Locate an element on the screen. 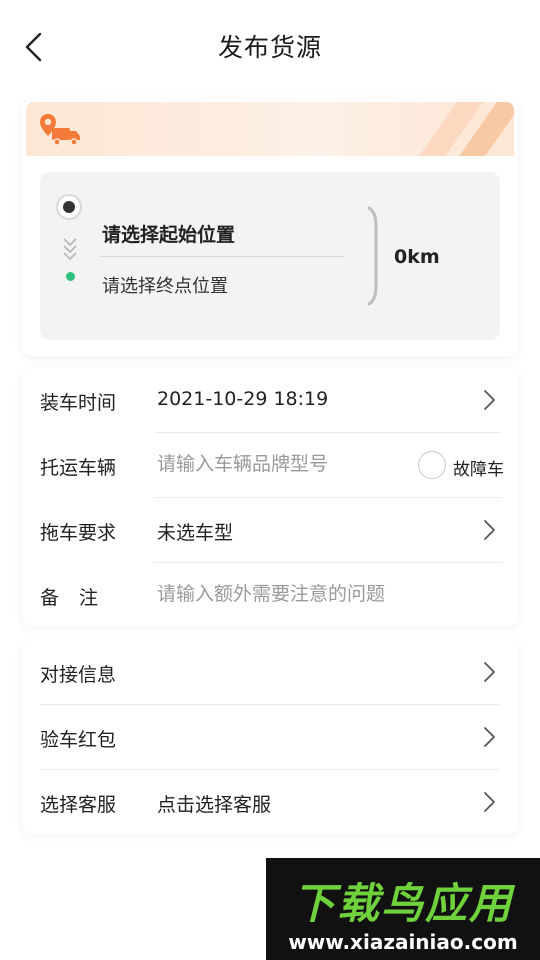 This screenshot has height=960, width=540. remark-label: 备注 is located at coordinates (79, 598).